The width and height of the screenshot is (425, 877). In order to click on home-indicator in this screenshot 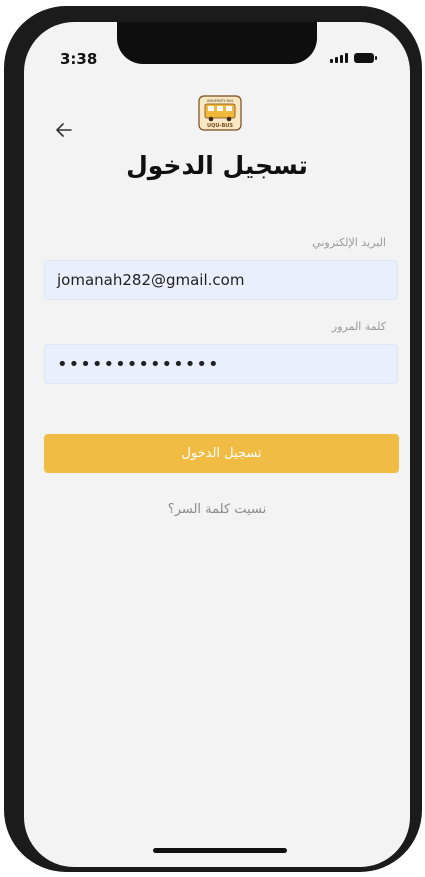, I will do `click(220, 850)`.